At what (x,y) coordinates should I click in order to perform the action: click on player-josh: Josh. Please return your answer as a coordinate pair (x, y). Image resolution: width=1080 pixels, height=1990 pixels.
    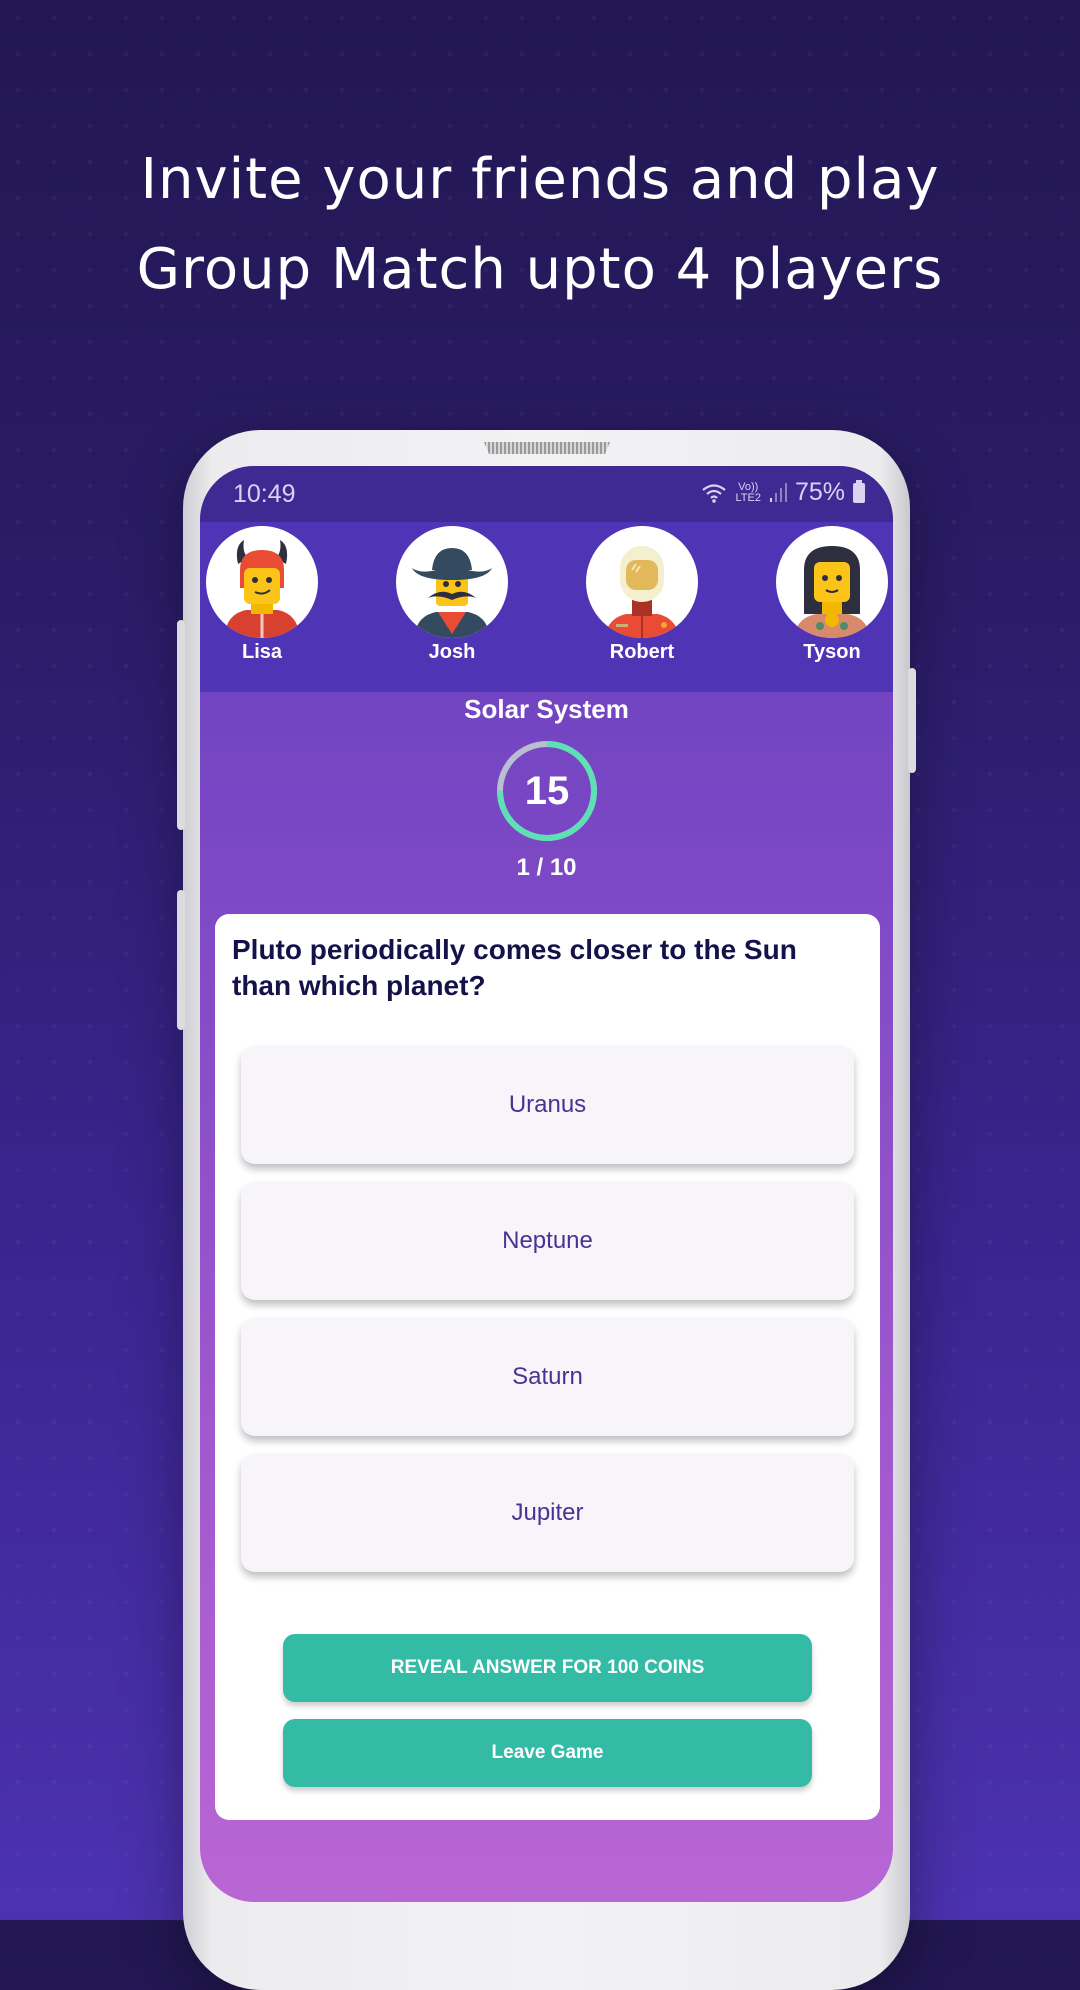
    Looking at the image, I should click on (452, 595).